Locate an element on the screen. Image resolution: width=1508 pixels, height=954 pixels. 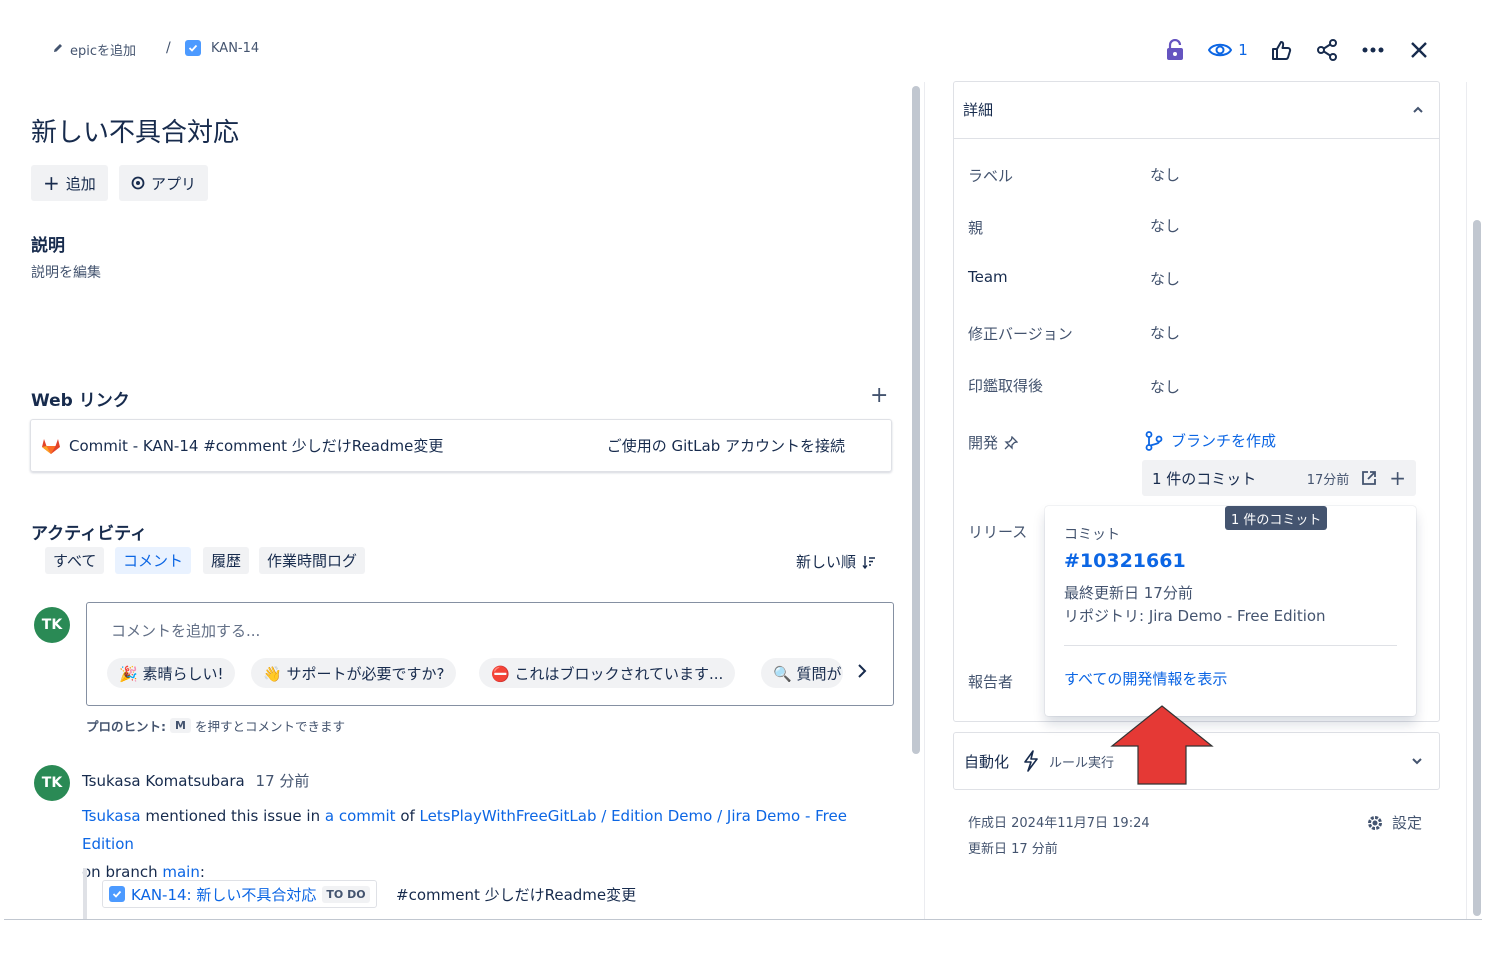
field-label-labels: ラベル is located at coordinates (991, 176).